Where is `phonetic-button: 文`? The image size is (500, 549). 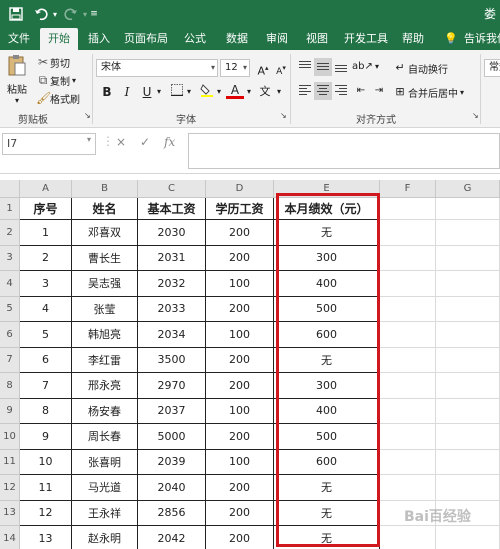
phonetic-button: 文 is located at coordinates (265, 92).